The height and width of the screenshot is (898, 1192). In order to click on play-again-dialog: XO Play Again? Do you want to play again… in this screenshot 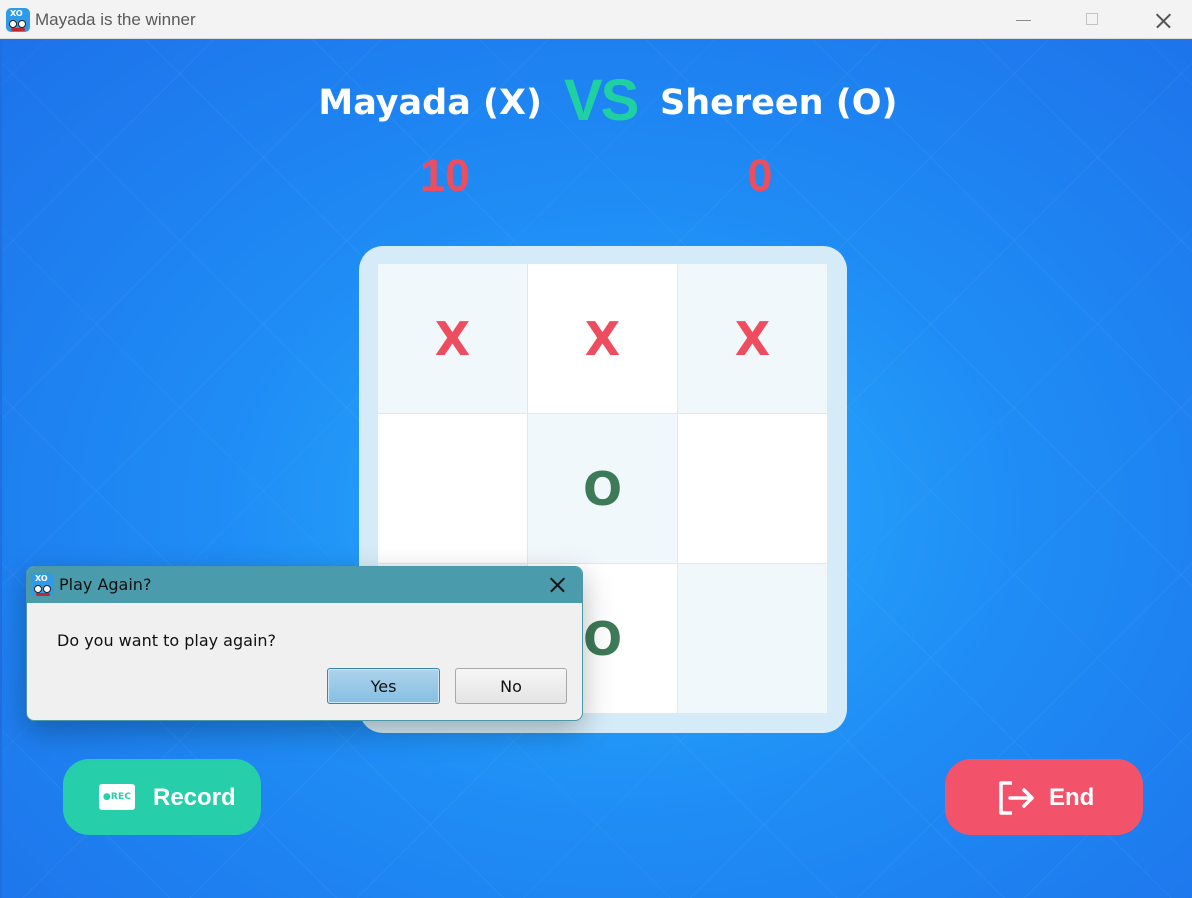, I will do `click(304, 643)`.